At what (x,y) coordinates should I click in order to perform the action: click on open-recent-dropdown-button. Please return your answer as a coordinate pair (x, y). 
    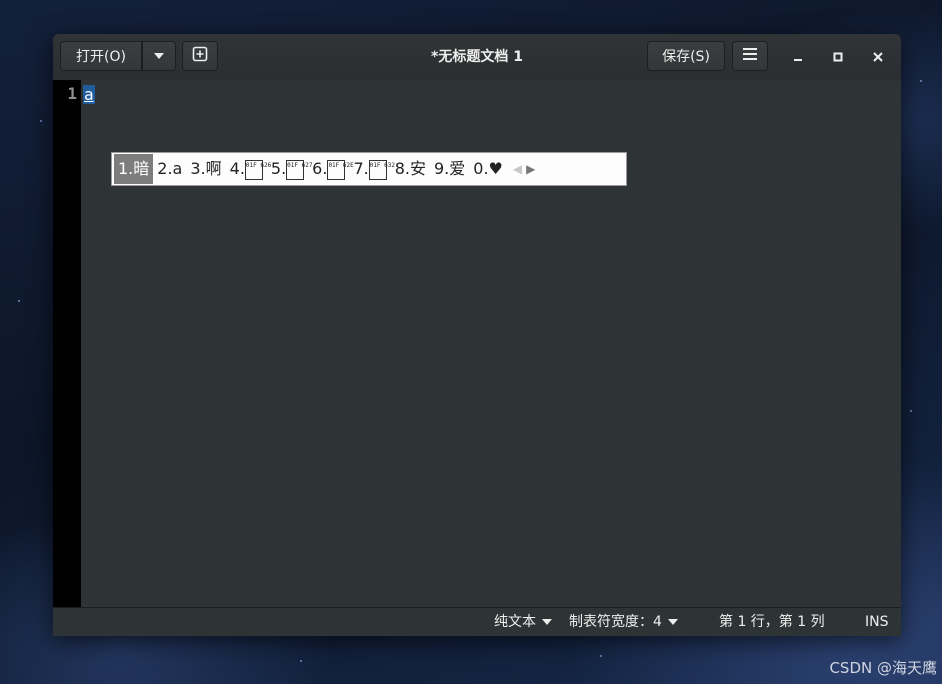
    Looking at the image, I should click on (159, 56).